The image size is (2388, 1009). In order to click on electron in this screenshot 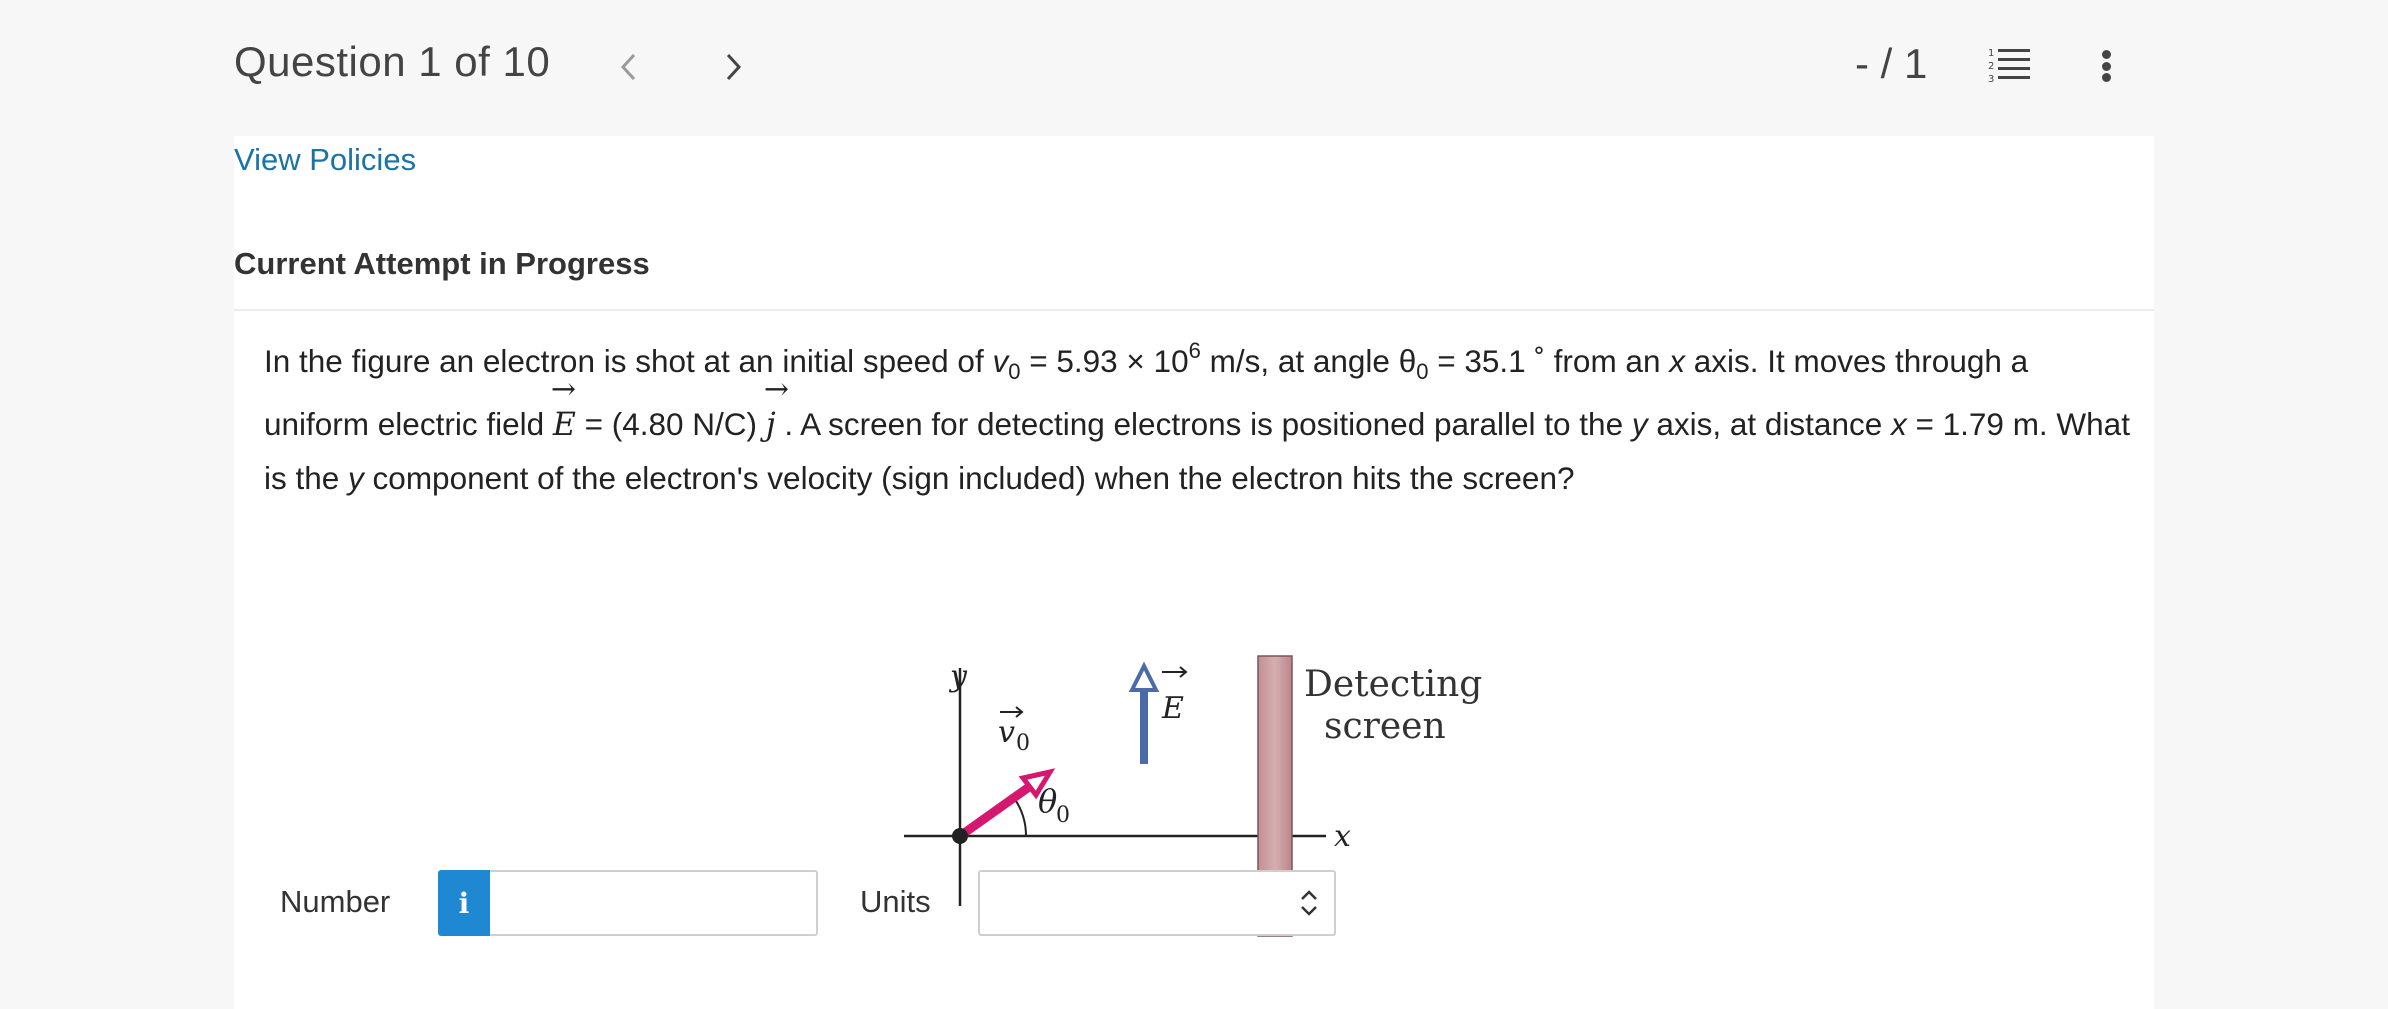, I will do `click(960, 836)`.